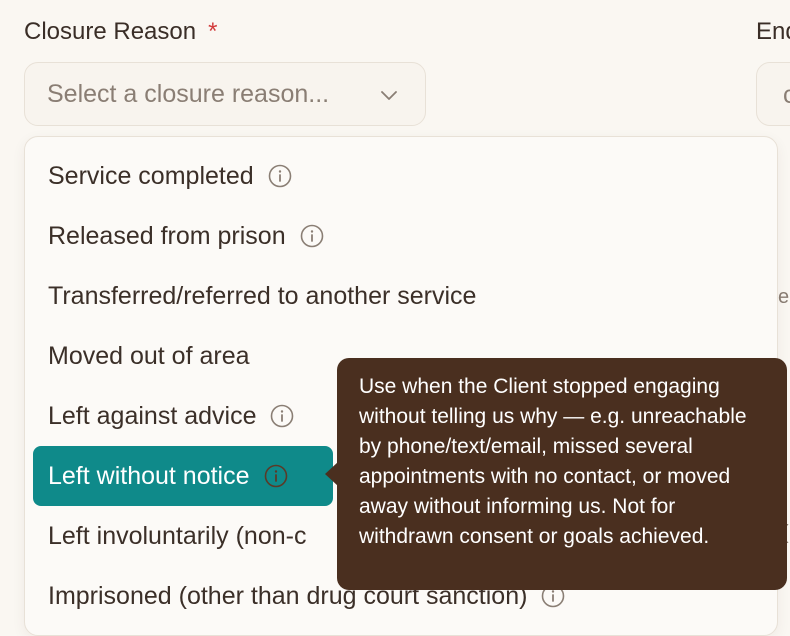 The width and height of the screenshot is (790, 636). Describe the element at coordinates (152, 415) in the screenshot. I see `option-label: Left against advice` at that location.